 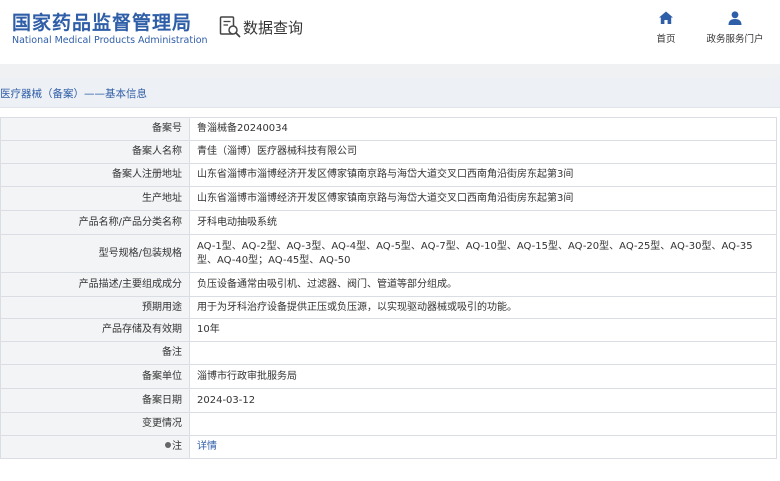 What do you see at coordinates (95, 253) in the screenshot?
I see `row-label: 型号规格/包装规格` at bounding box center [95, 253].